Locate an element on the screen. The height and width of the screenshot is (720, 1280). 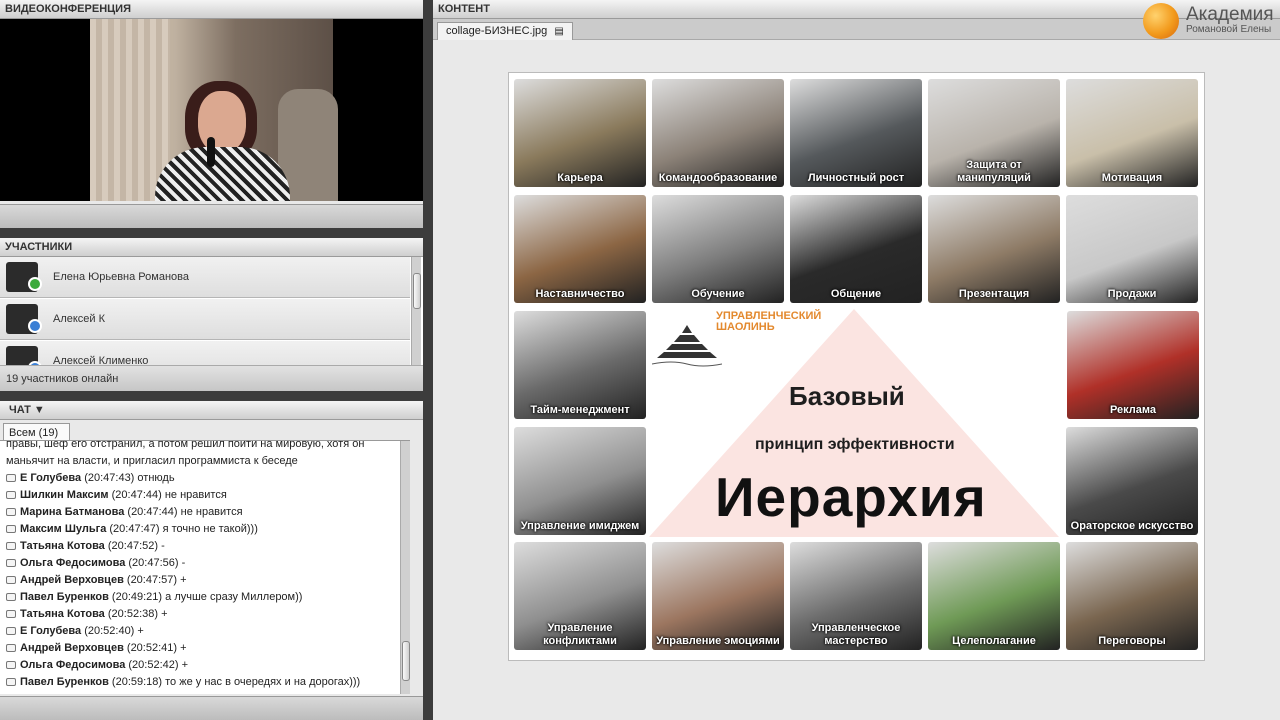
collage-tile: Личностный рост is located at coordinates (856, 133).